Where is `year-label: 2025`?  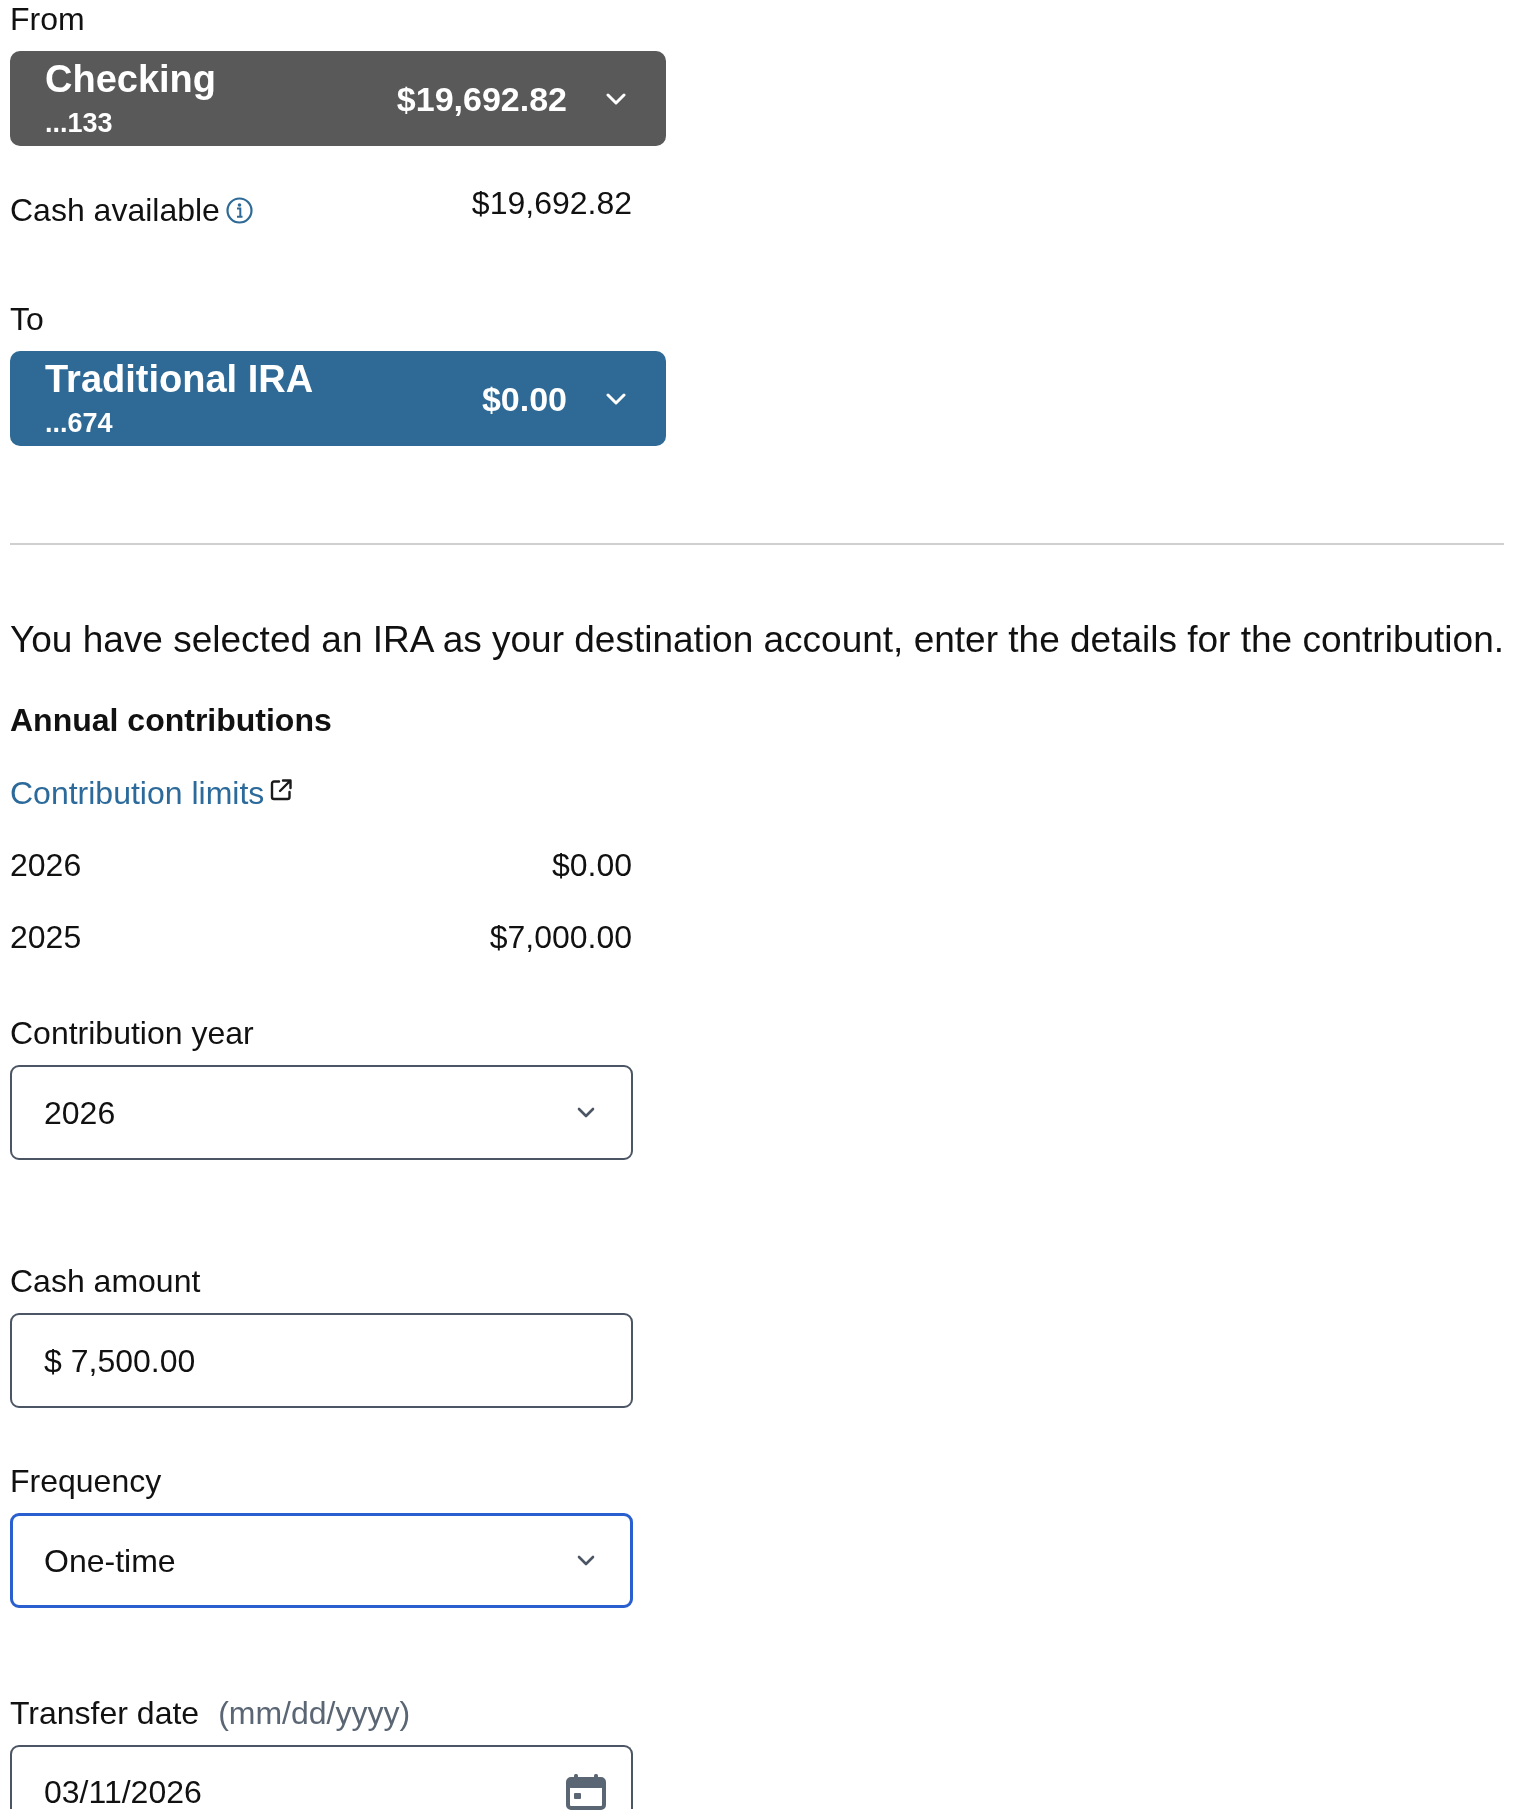 year-label: 2025 is located at coordinates (46, 937).